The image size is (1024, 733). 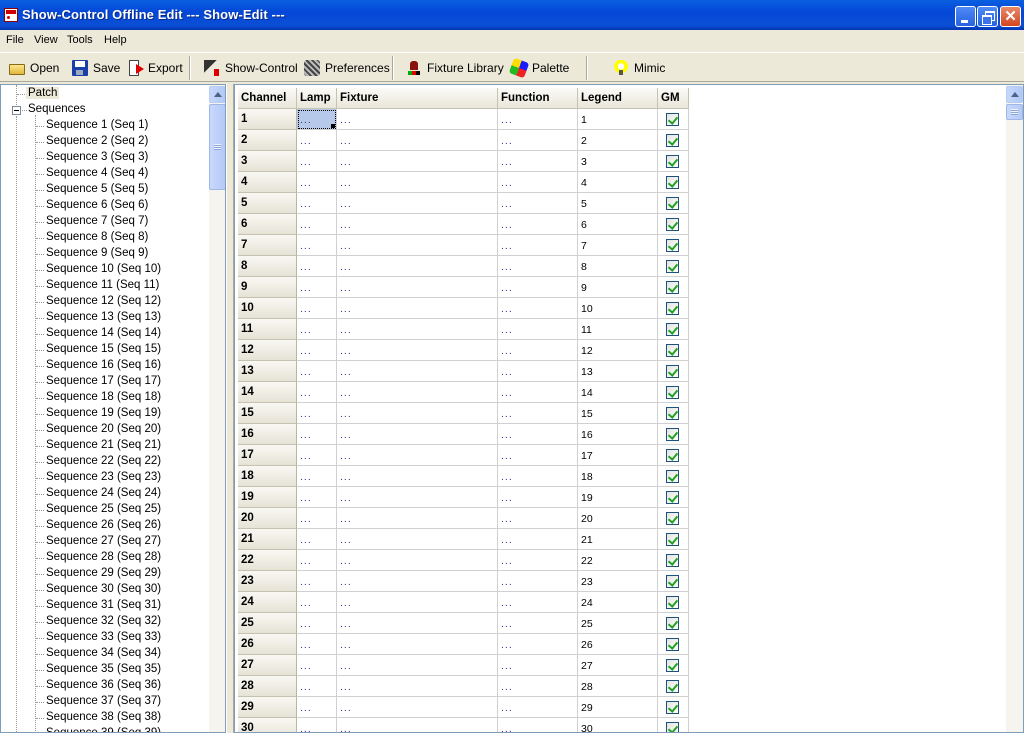 I want to click on tree-item-sequence: Sequence 30 (Seq 30), so click(x=103, y=589).